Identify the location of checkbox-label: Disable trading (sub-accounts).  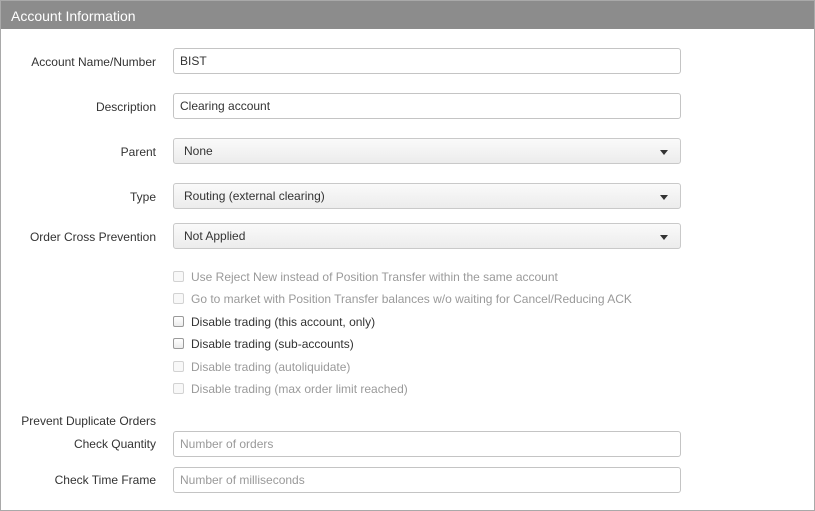
(272, 344).